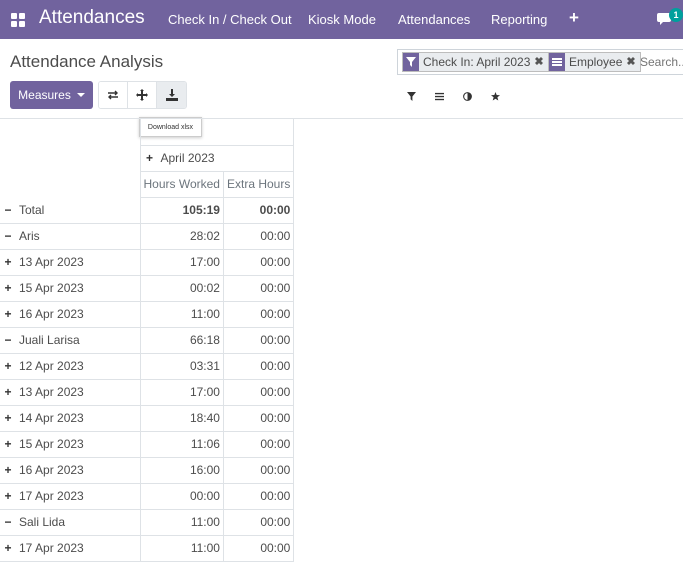 The height and width of the screenshot is (566, 683). I want to click on pivot-row: +16 Apr 2023 11:00 00:00, so click(147, 314).